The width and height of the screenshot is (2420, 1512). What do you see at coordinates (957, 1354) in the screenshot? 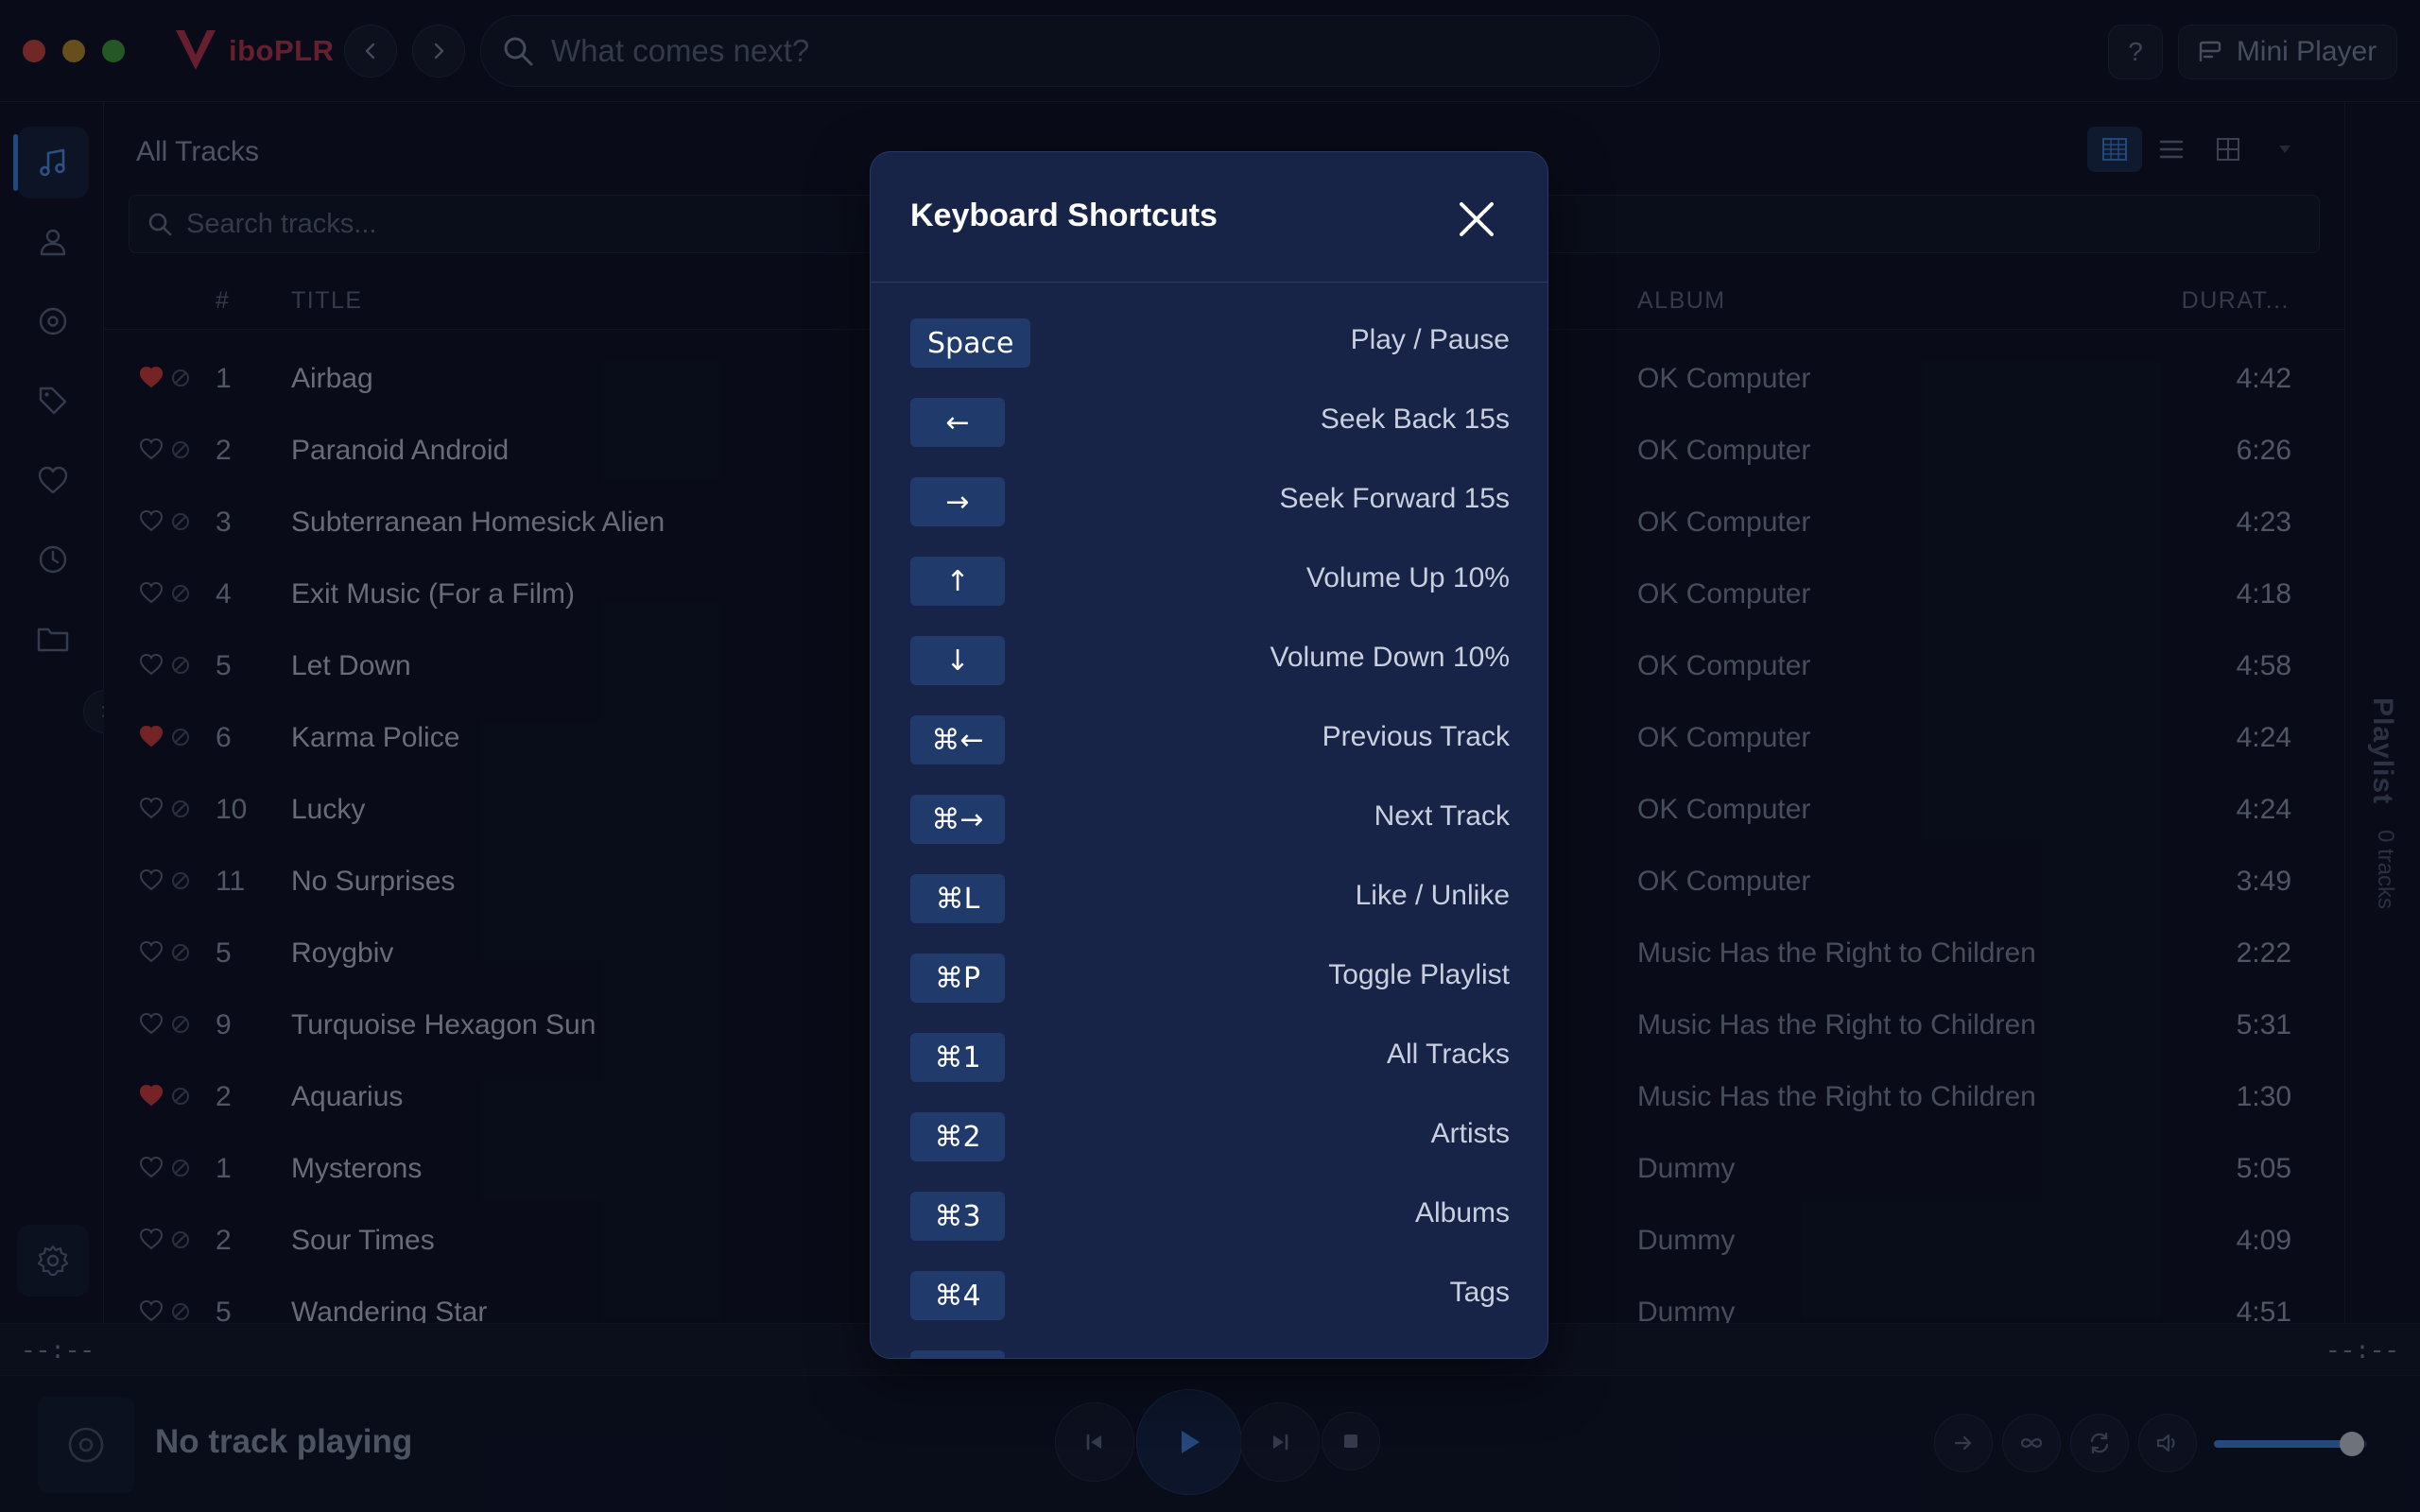
I see `shortcut-key` at bounding box center [957, 1354].